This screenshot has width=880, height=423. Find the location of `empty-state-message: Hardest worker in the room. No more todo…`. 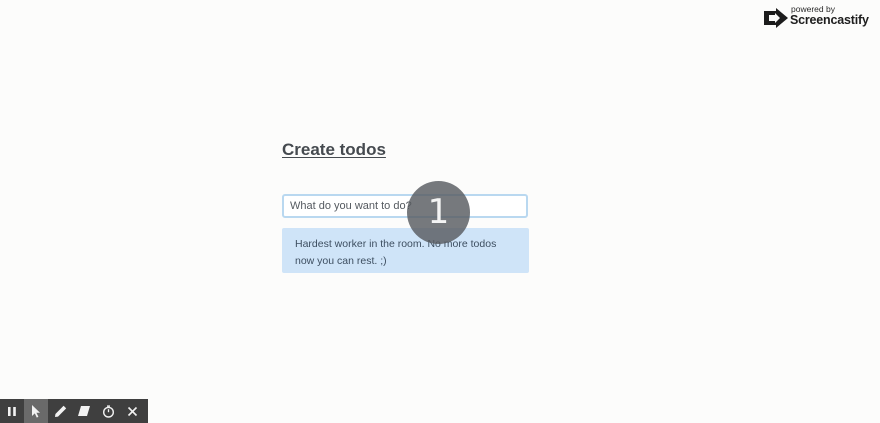

empty-state-message: Hardest worker in the room. No more todo… is located at coordinates (405, 250).